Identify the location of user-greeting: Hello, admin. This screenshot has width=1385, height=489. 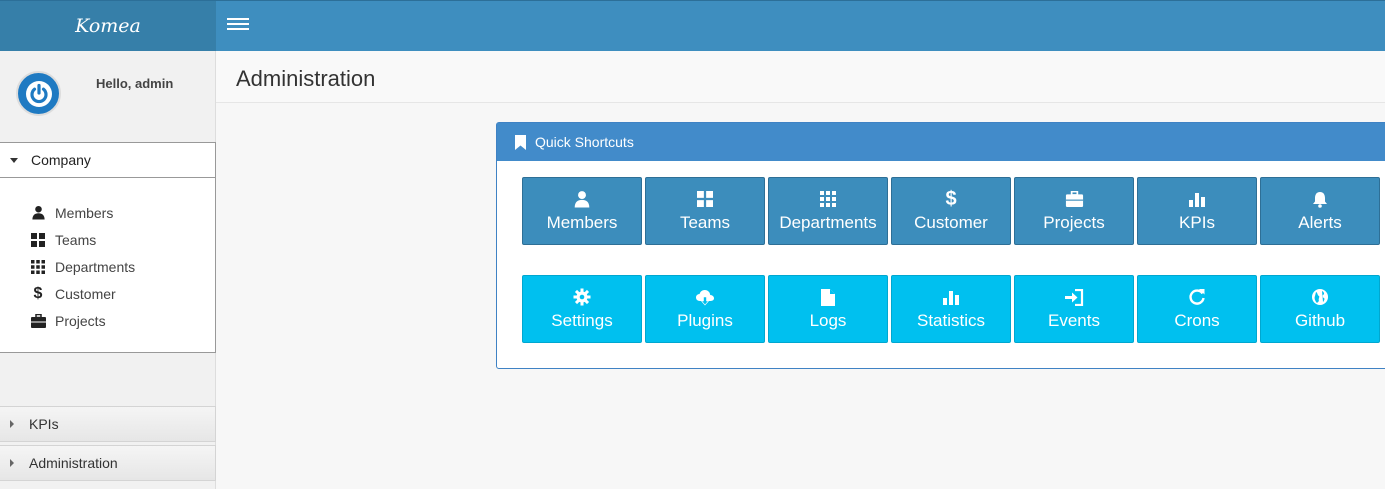
(135, 83).